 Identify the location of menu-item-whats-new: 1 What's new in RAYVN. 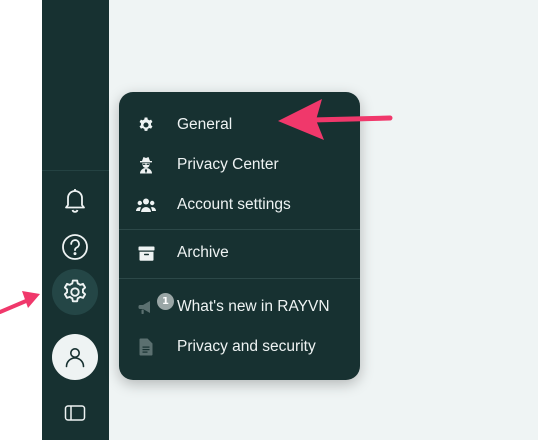
(239, 307).